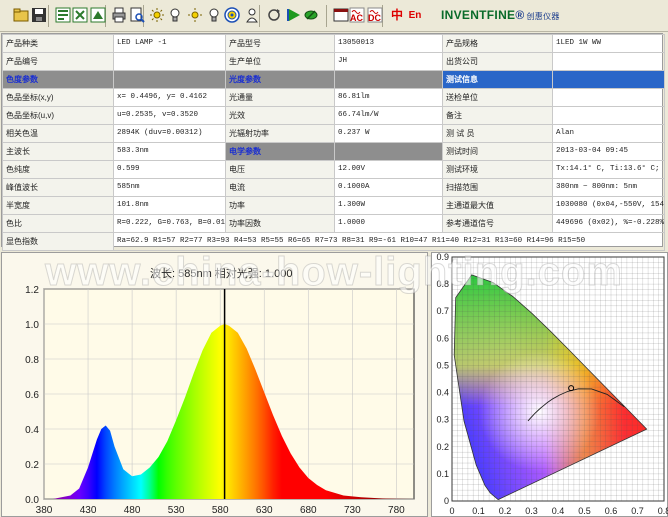 Image resolution: width=668 pixels, height=517 pixels. Describe the element at coordinates (374, 18) in the screenshot. I see `dc-label: DC` at that location.